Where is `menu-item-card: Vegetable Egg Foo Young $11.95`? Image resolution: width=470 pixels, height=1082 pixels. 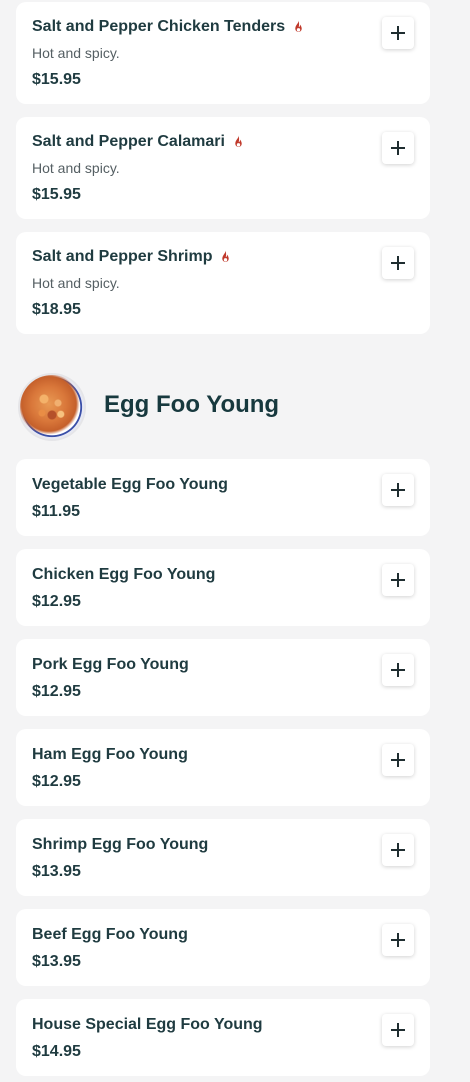
menu-item-card: Vegetable Egg Foo Young $11.95 is located at coordinates (223, 497).